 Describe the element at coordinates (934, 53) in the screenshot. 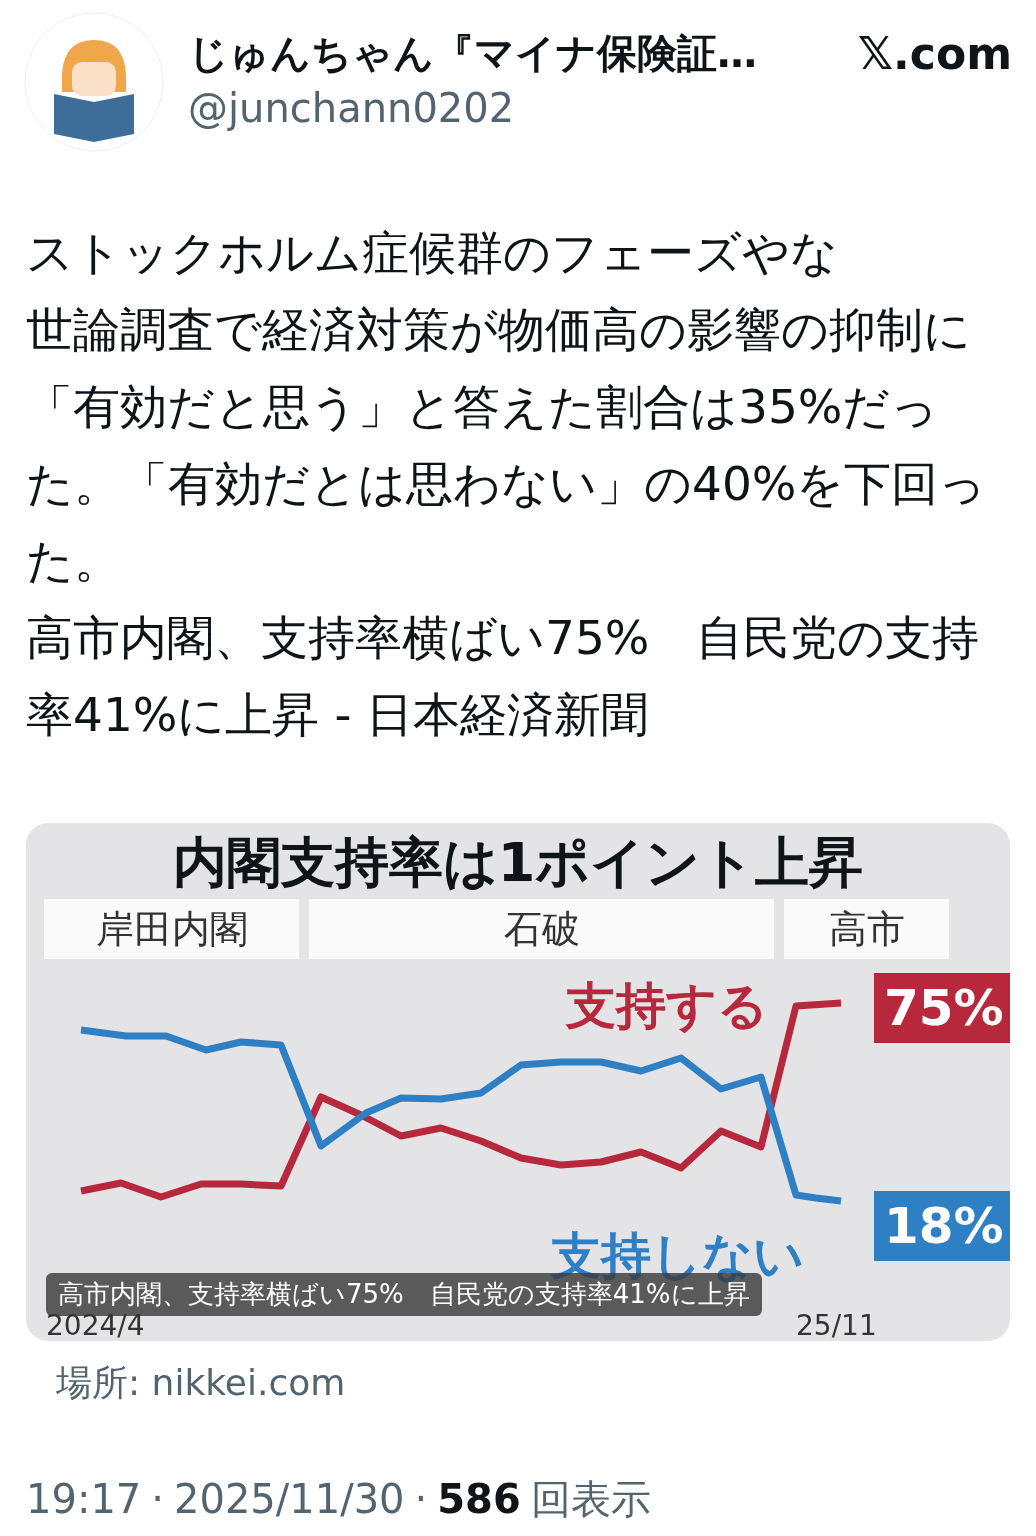

I see `site-label: 𝕏.com` at that location.